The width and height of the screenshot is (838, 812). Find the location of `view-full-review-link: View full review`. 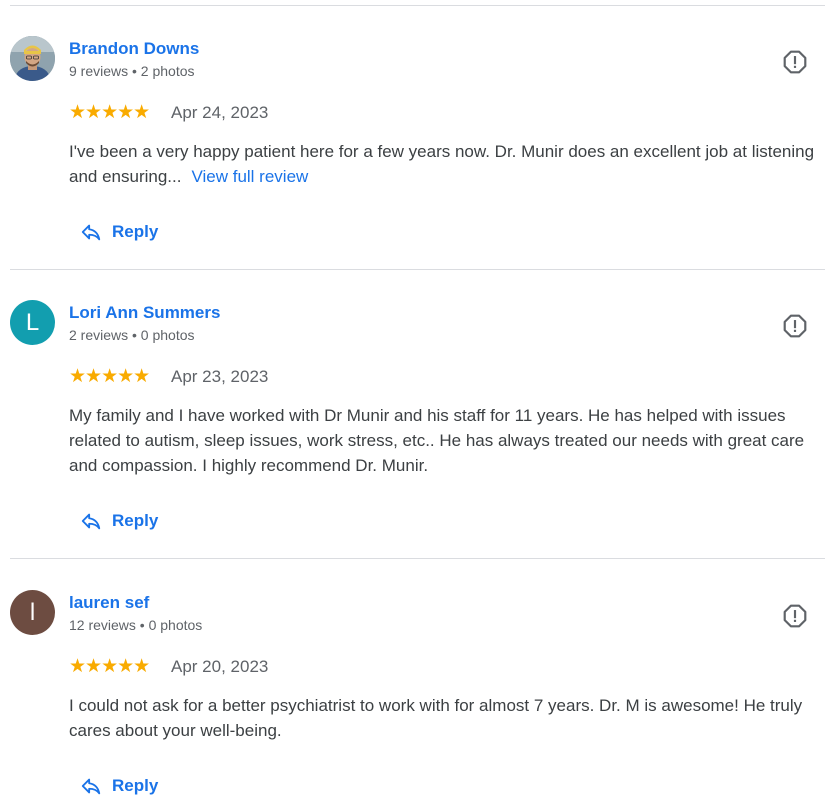

view-full-review-link: View full review is located at coordinates (249, 176).